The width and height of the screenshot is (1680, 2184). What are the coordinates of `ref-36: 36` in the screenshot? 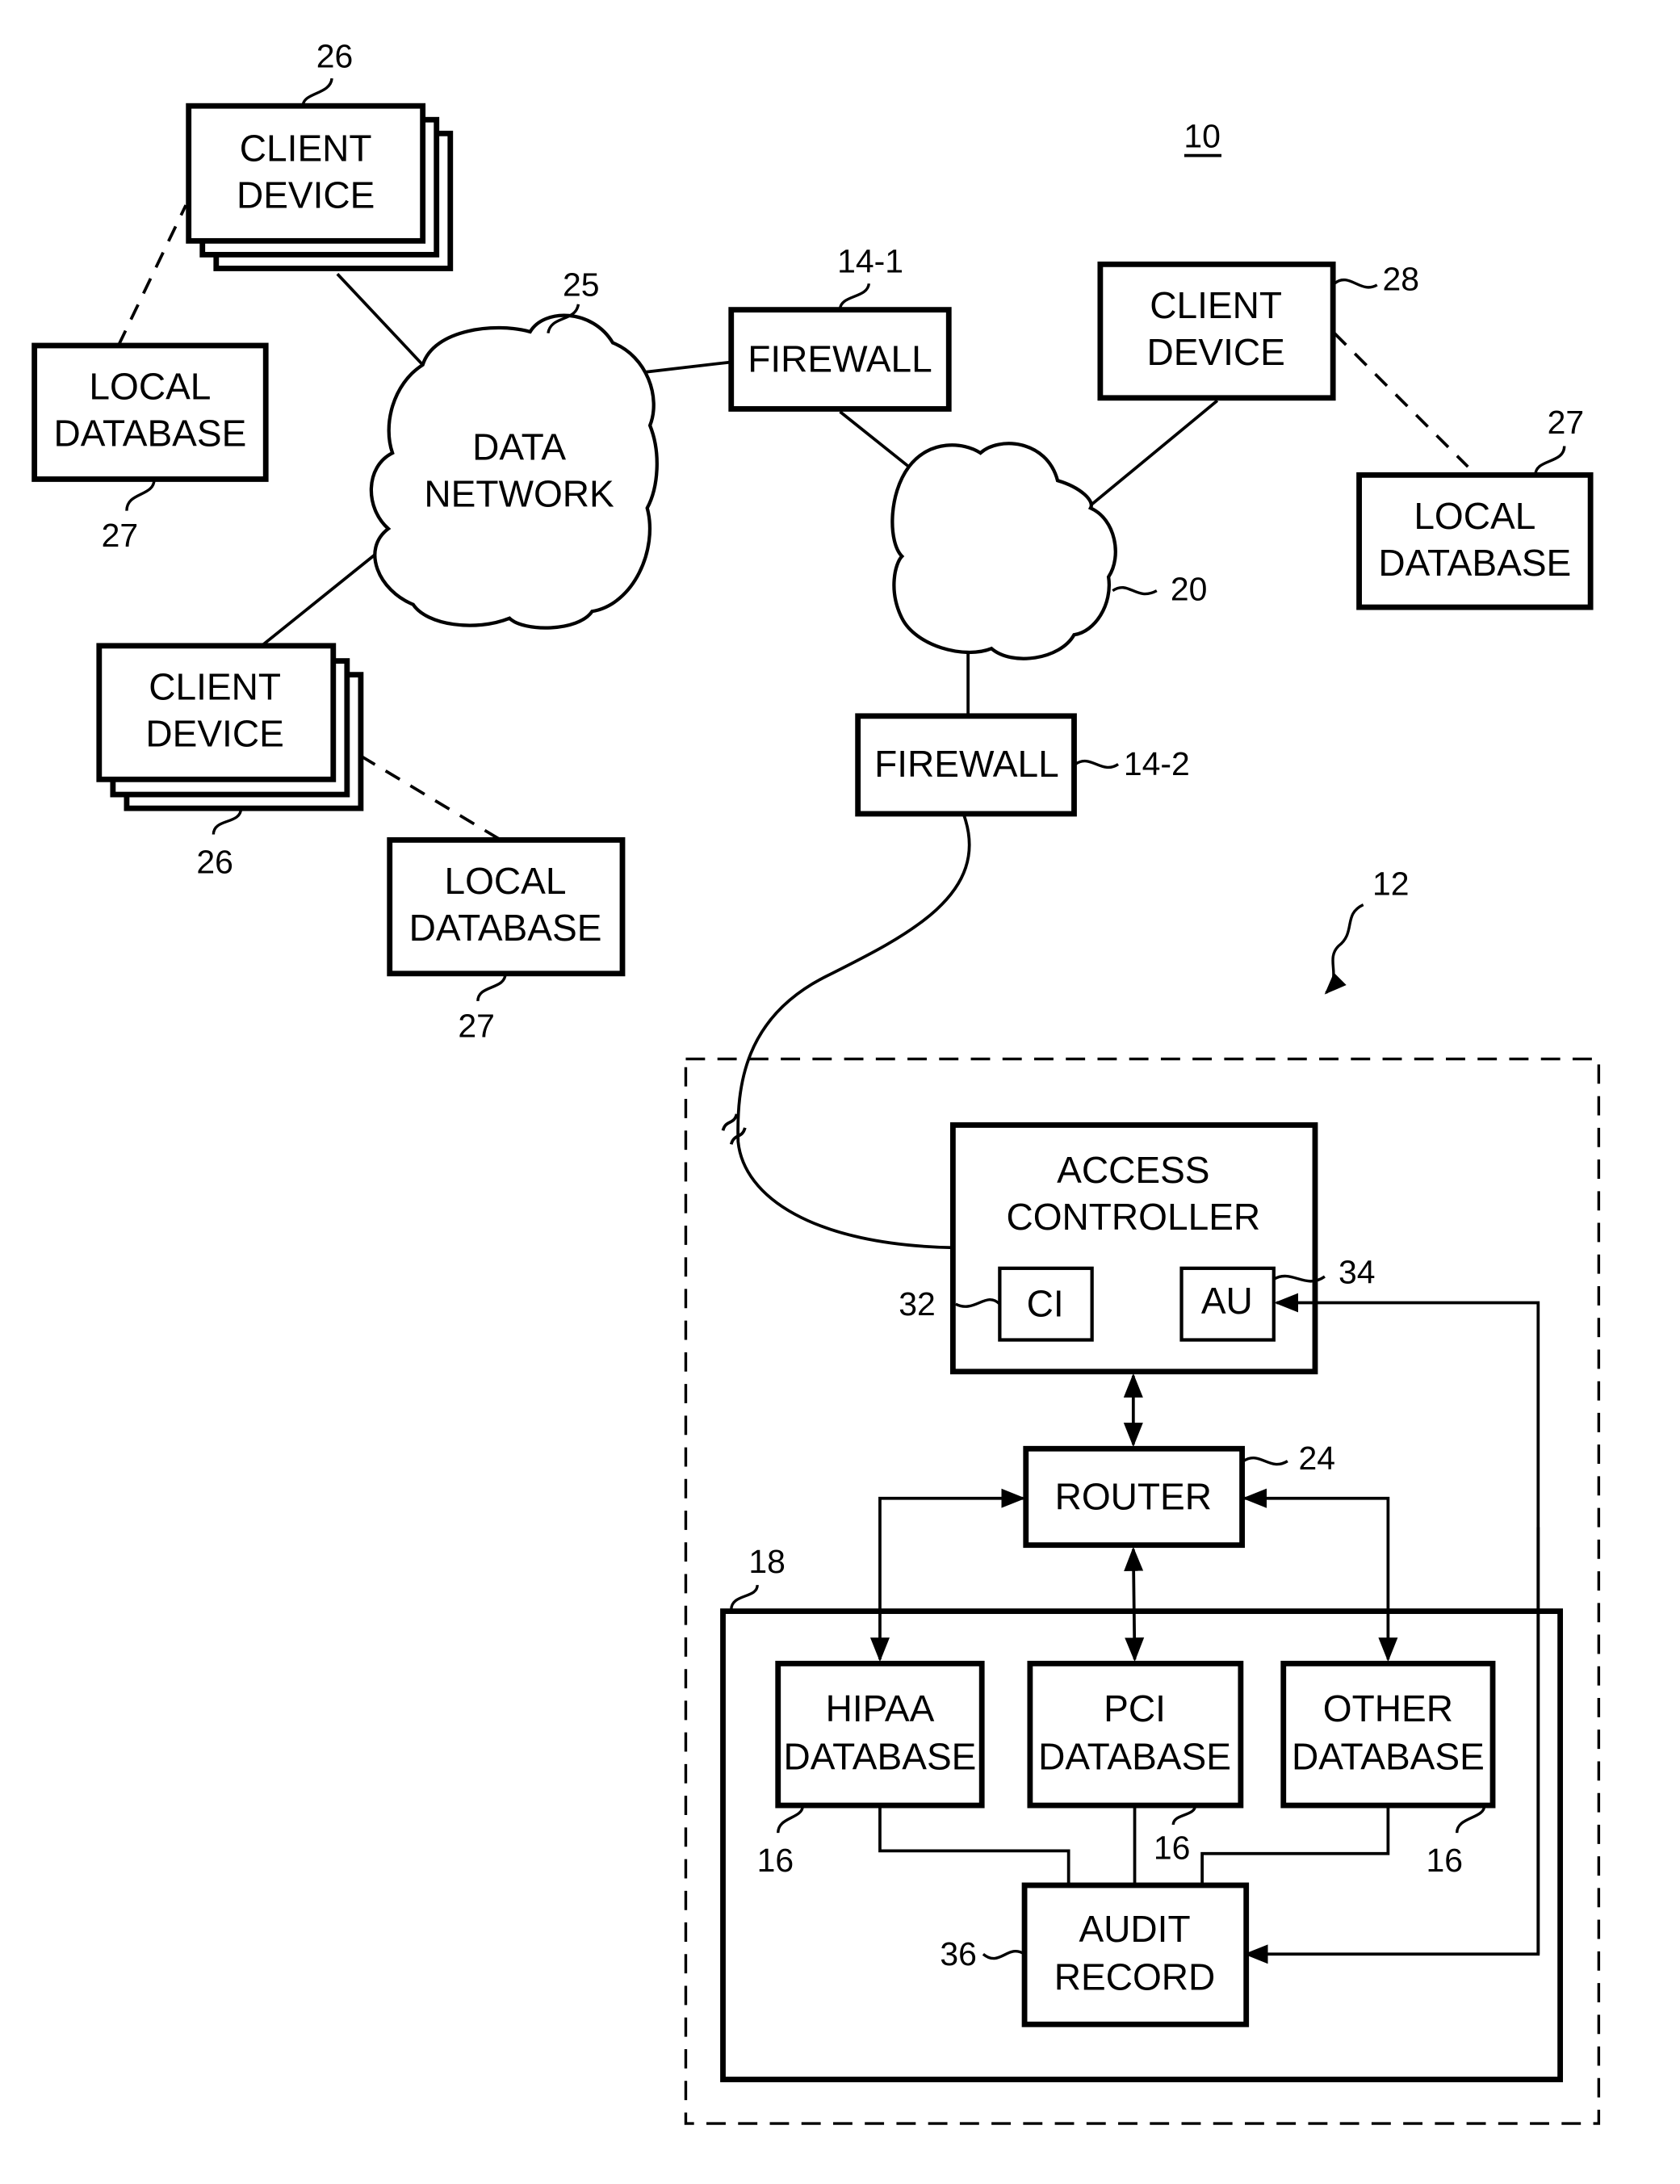 It's located at (958, 1954).